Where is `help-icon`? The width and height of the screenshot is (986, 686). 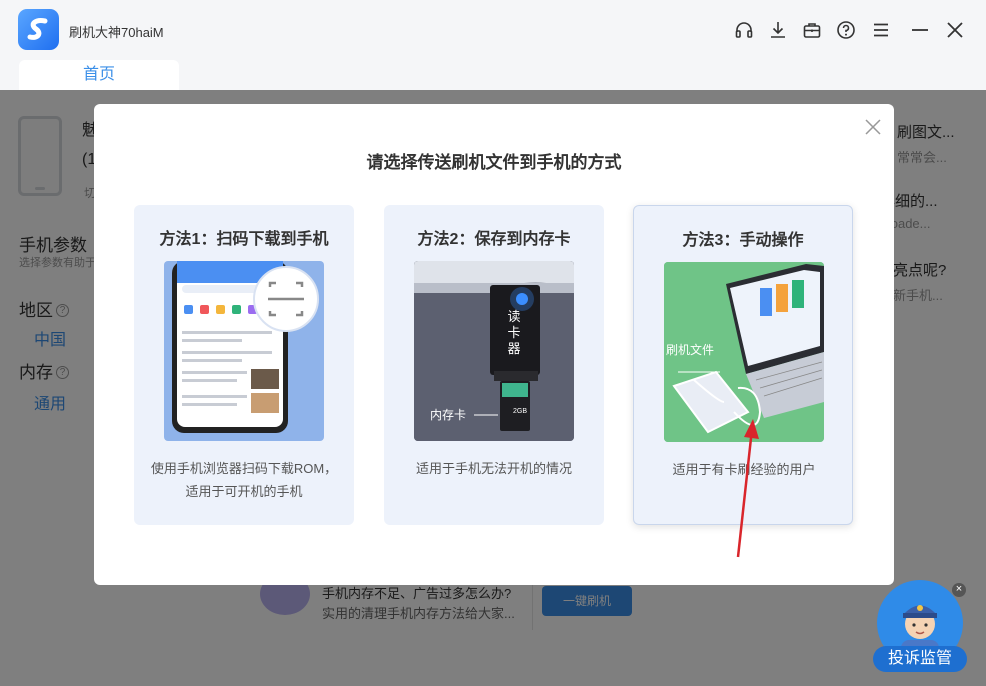 help-icon is located at coordinates (846, 30).